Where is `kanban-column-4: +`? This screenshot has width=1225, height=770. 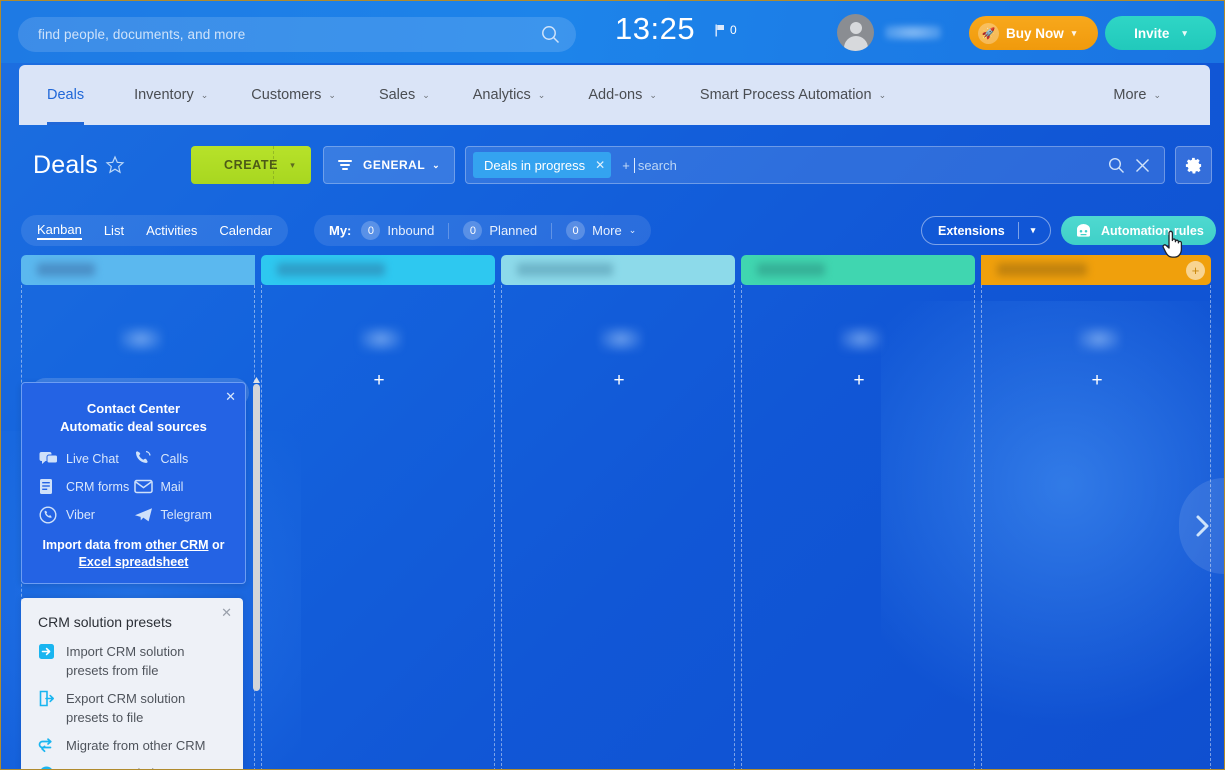
kanban-column-4: + is located at coordinates (858, 512).